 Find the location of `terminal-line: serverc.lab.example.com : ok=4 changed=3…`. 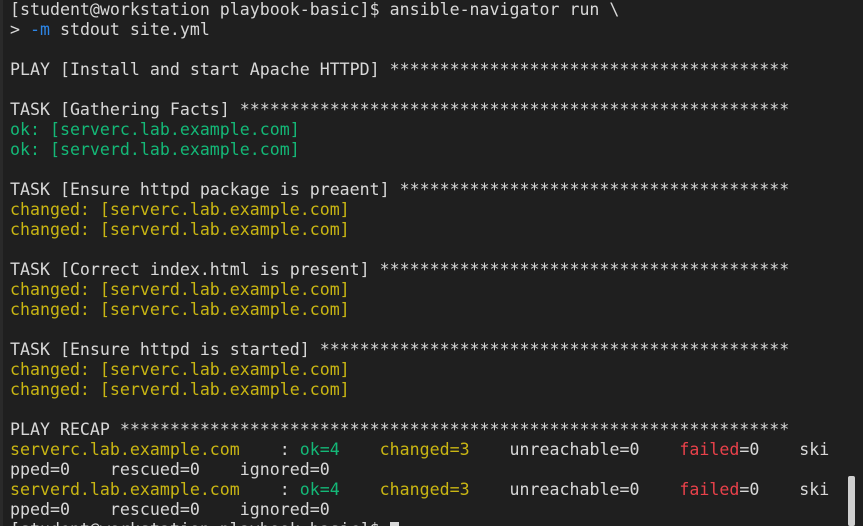

terminal-line: serverc.lab.example.com : ok=4 changed=3… is located at coordinates (419, 450).